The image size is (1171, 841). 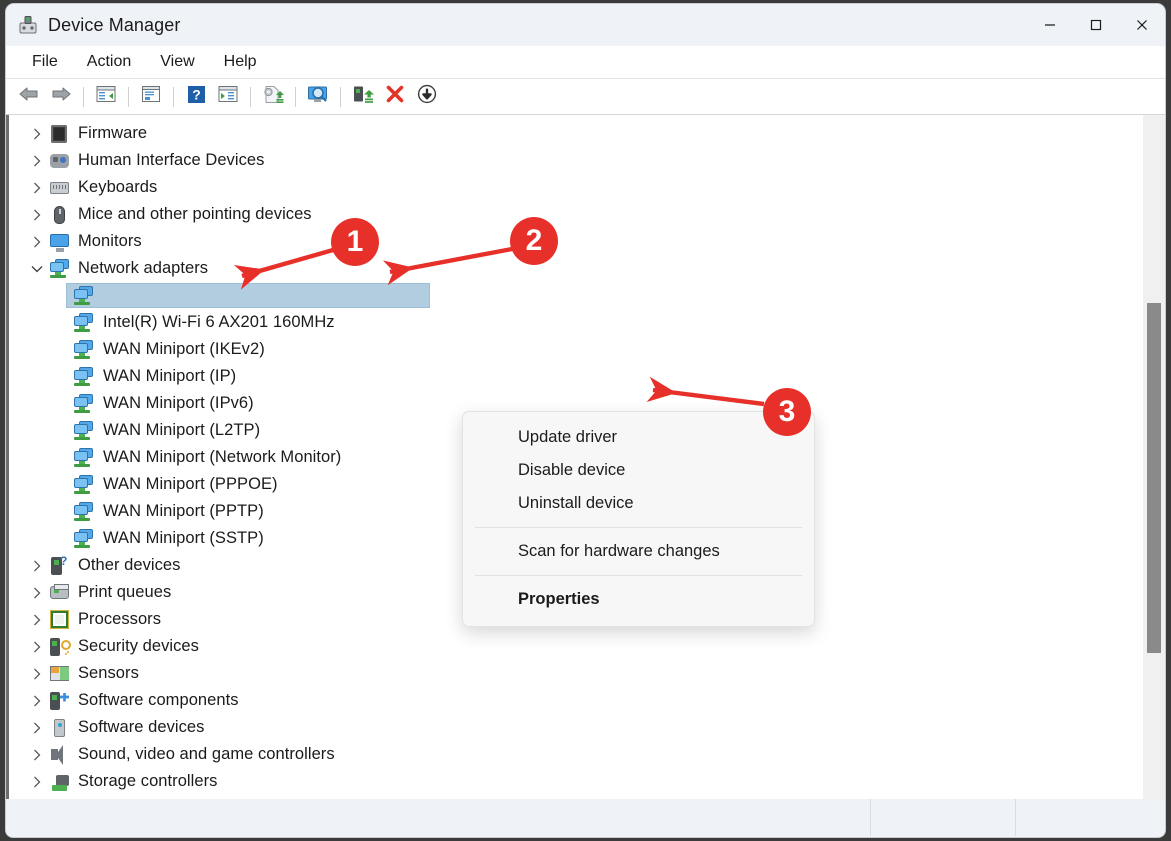 I want to click on context-menu-item-properties: Properties, so click(x=638, y=599).